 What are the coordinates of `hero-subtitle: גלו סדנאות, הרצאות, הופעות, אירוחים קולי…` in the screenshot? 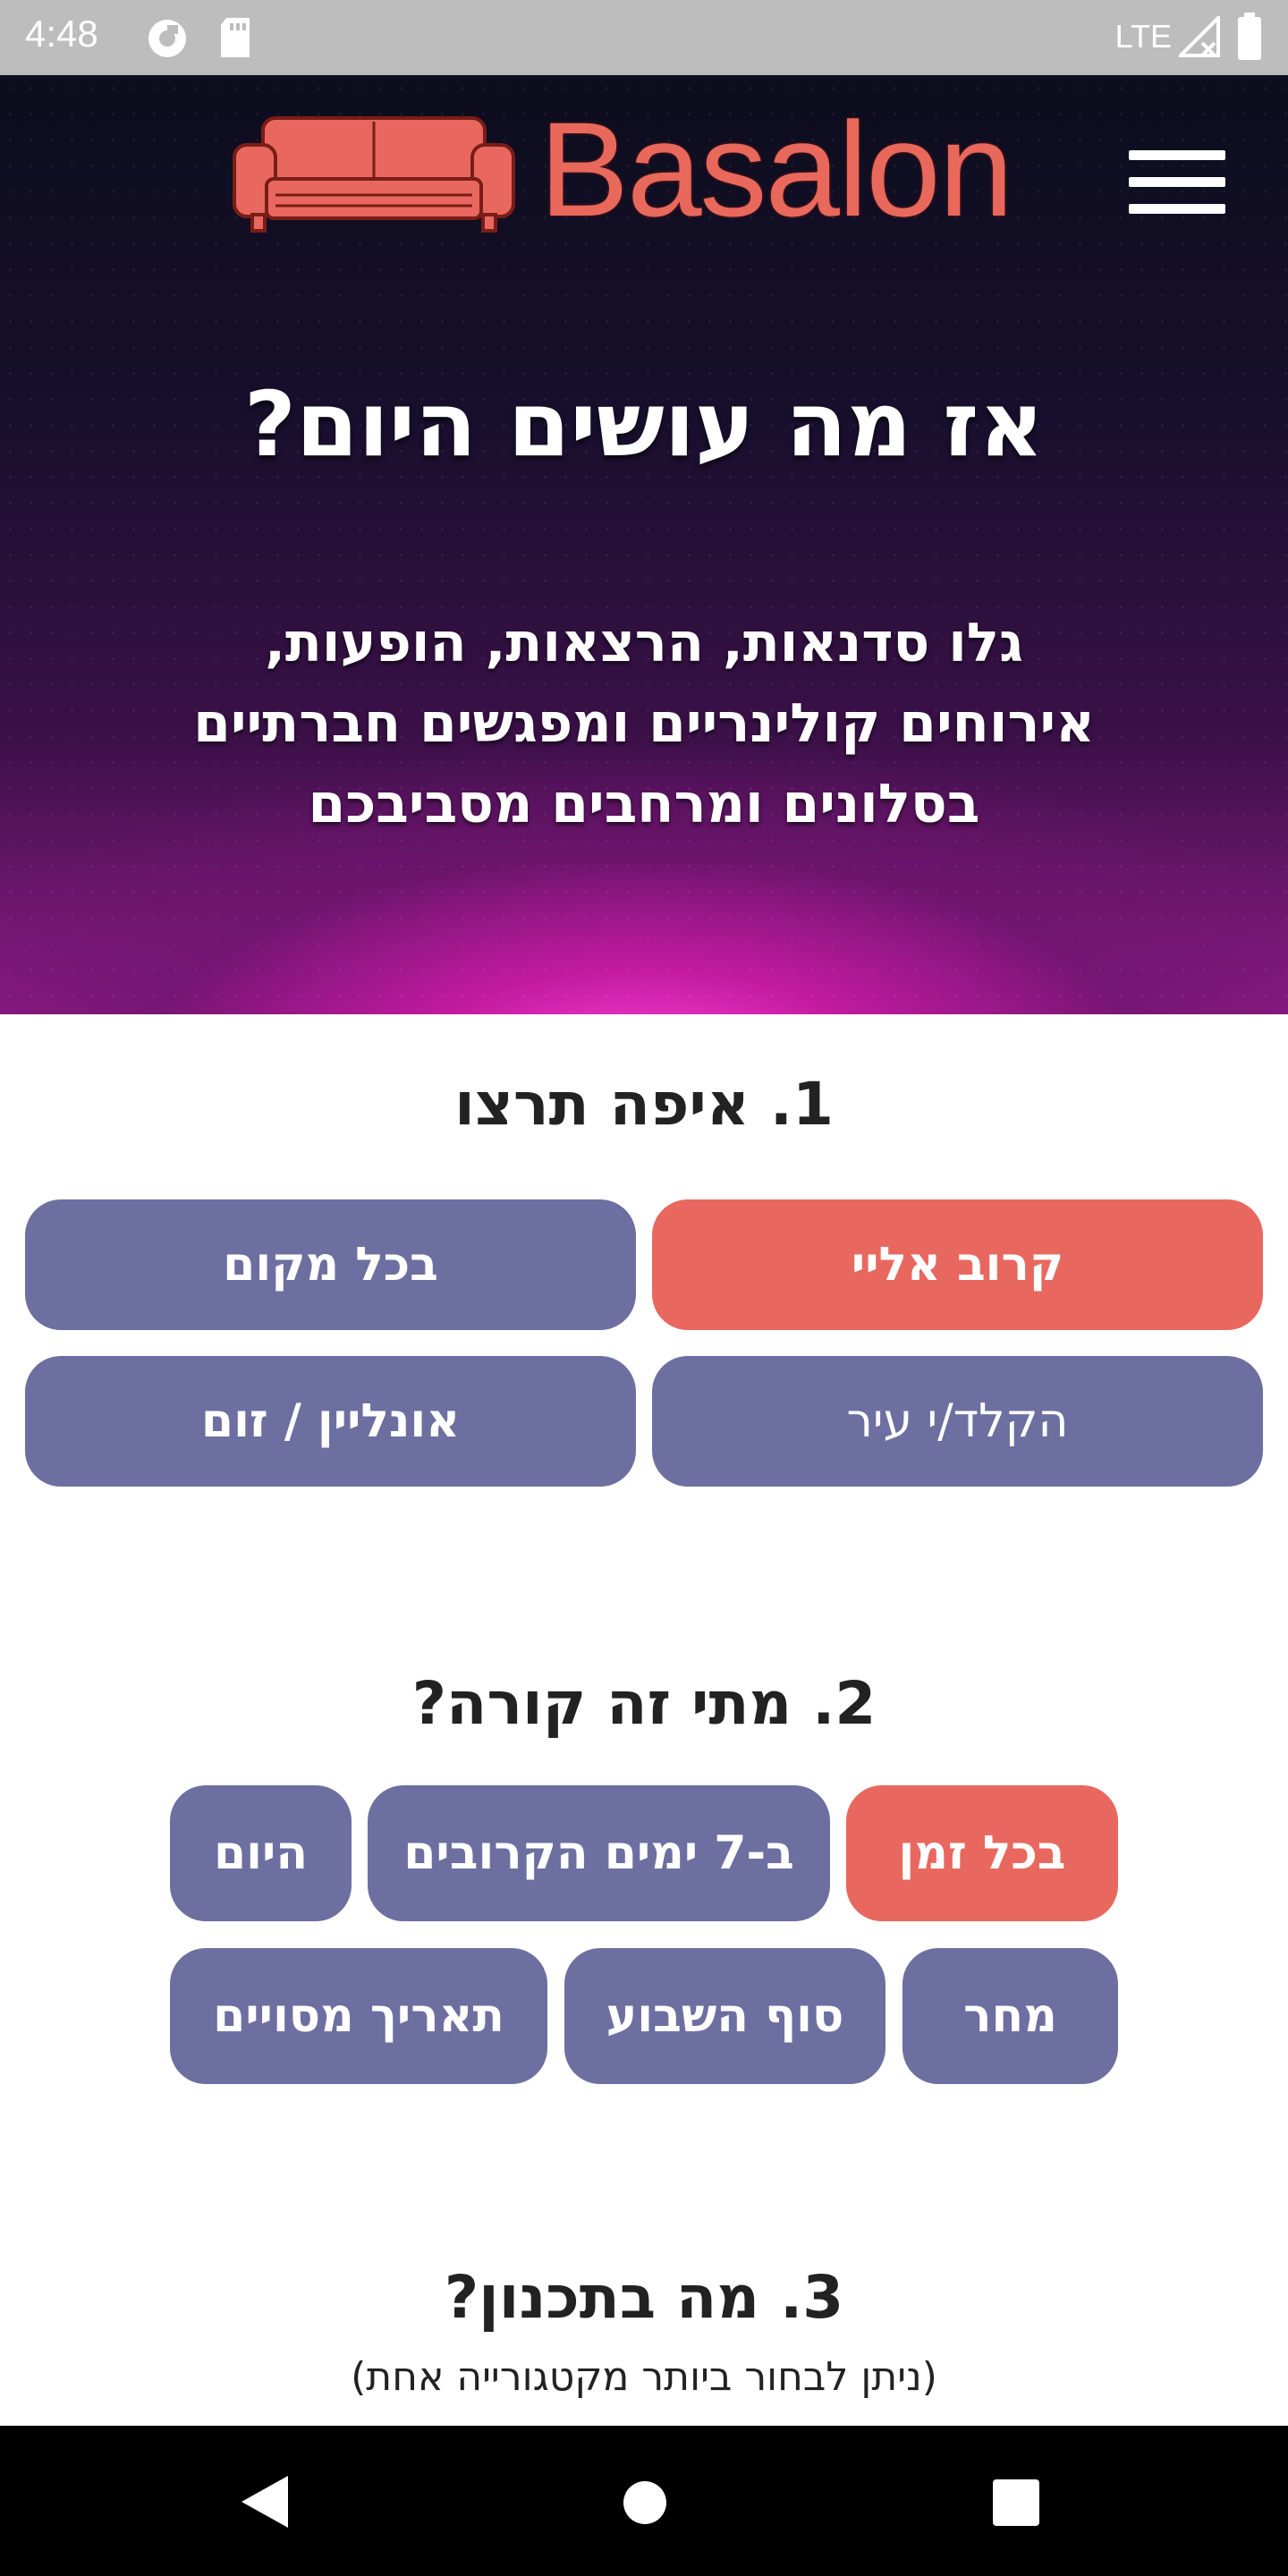 It's located at (644, 723).